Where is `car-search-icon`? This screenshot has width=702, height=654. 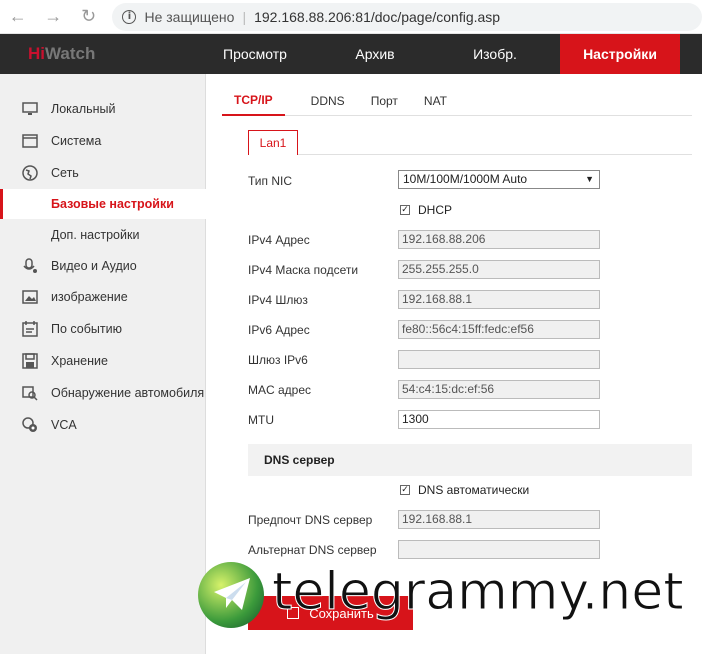
car-search-icon is located at coordinates (30, 393).